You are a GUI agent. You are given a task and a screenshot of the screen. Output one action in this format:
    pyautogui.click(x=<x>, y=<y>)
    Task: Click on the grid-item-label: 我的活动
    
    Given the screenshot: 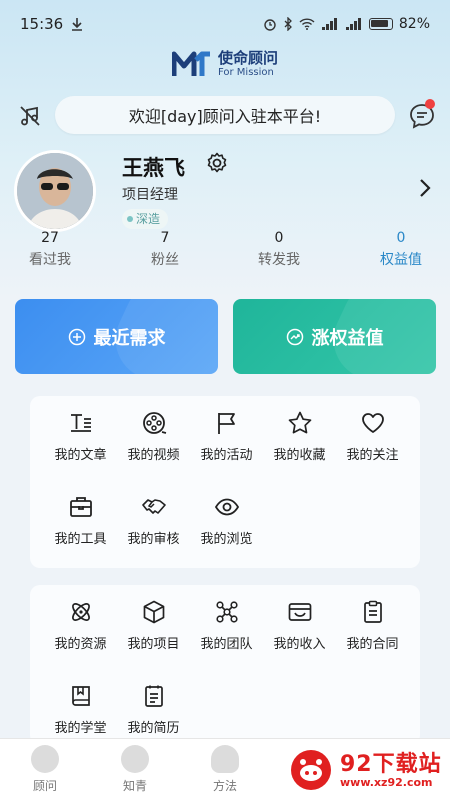 What is the action you would take?
    pyautogui.click(x=226, y=455)
    